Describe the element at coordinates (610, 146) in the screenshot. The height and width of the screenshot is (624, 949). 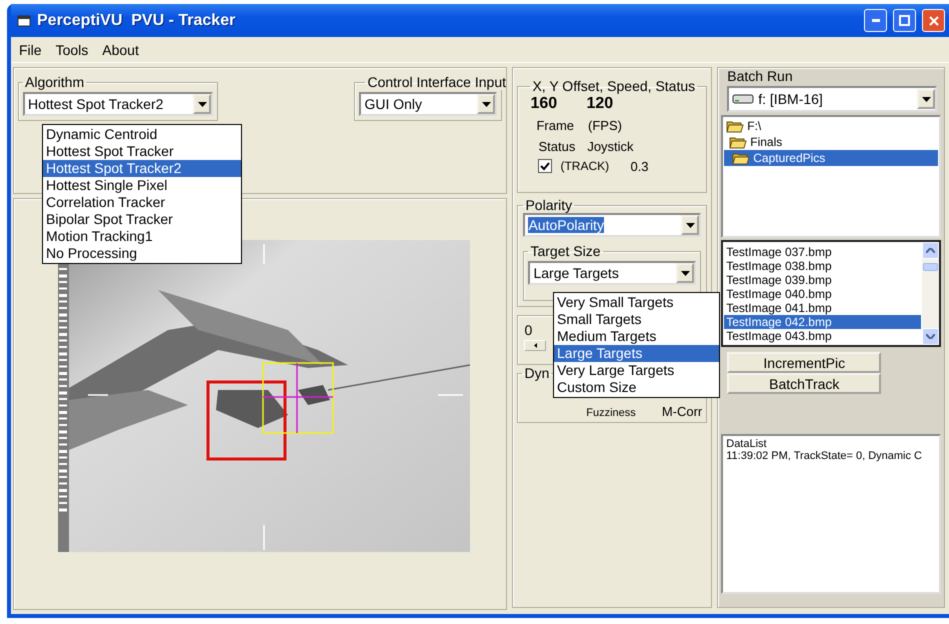
I see `joystick-label: Joystick` at that location.